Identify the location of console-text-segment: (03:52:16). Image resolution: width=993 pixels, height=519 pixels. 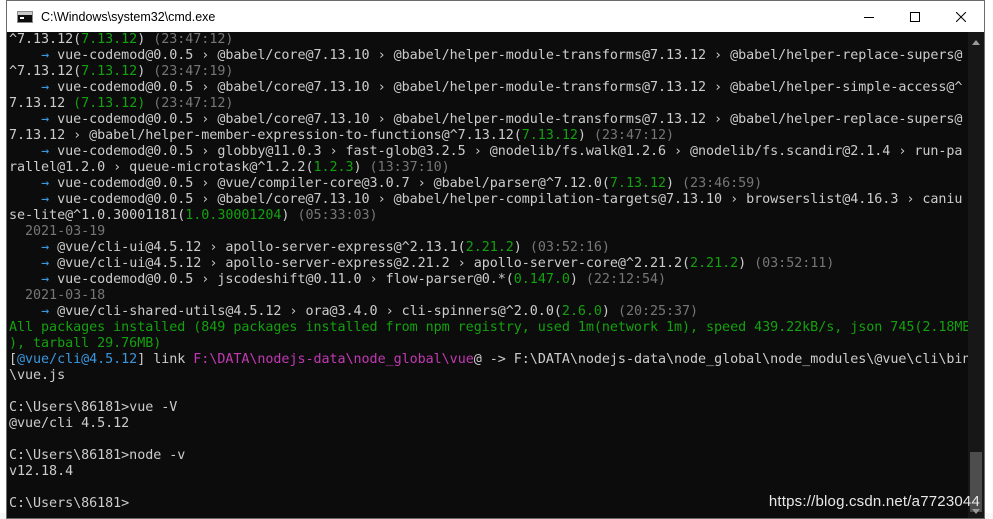
(569, 247).